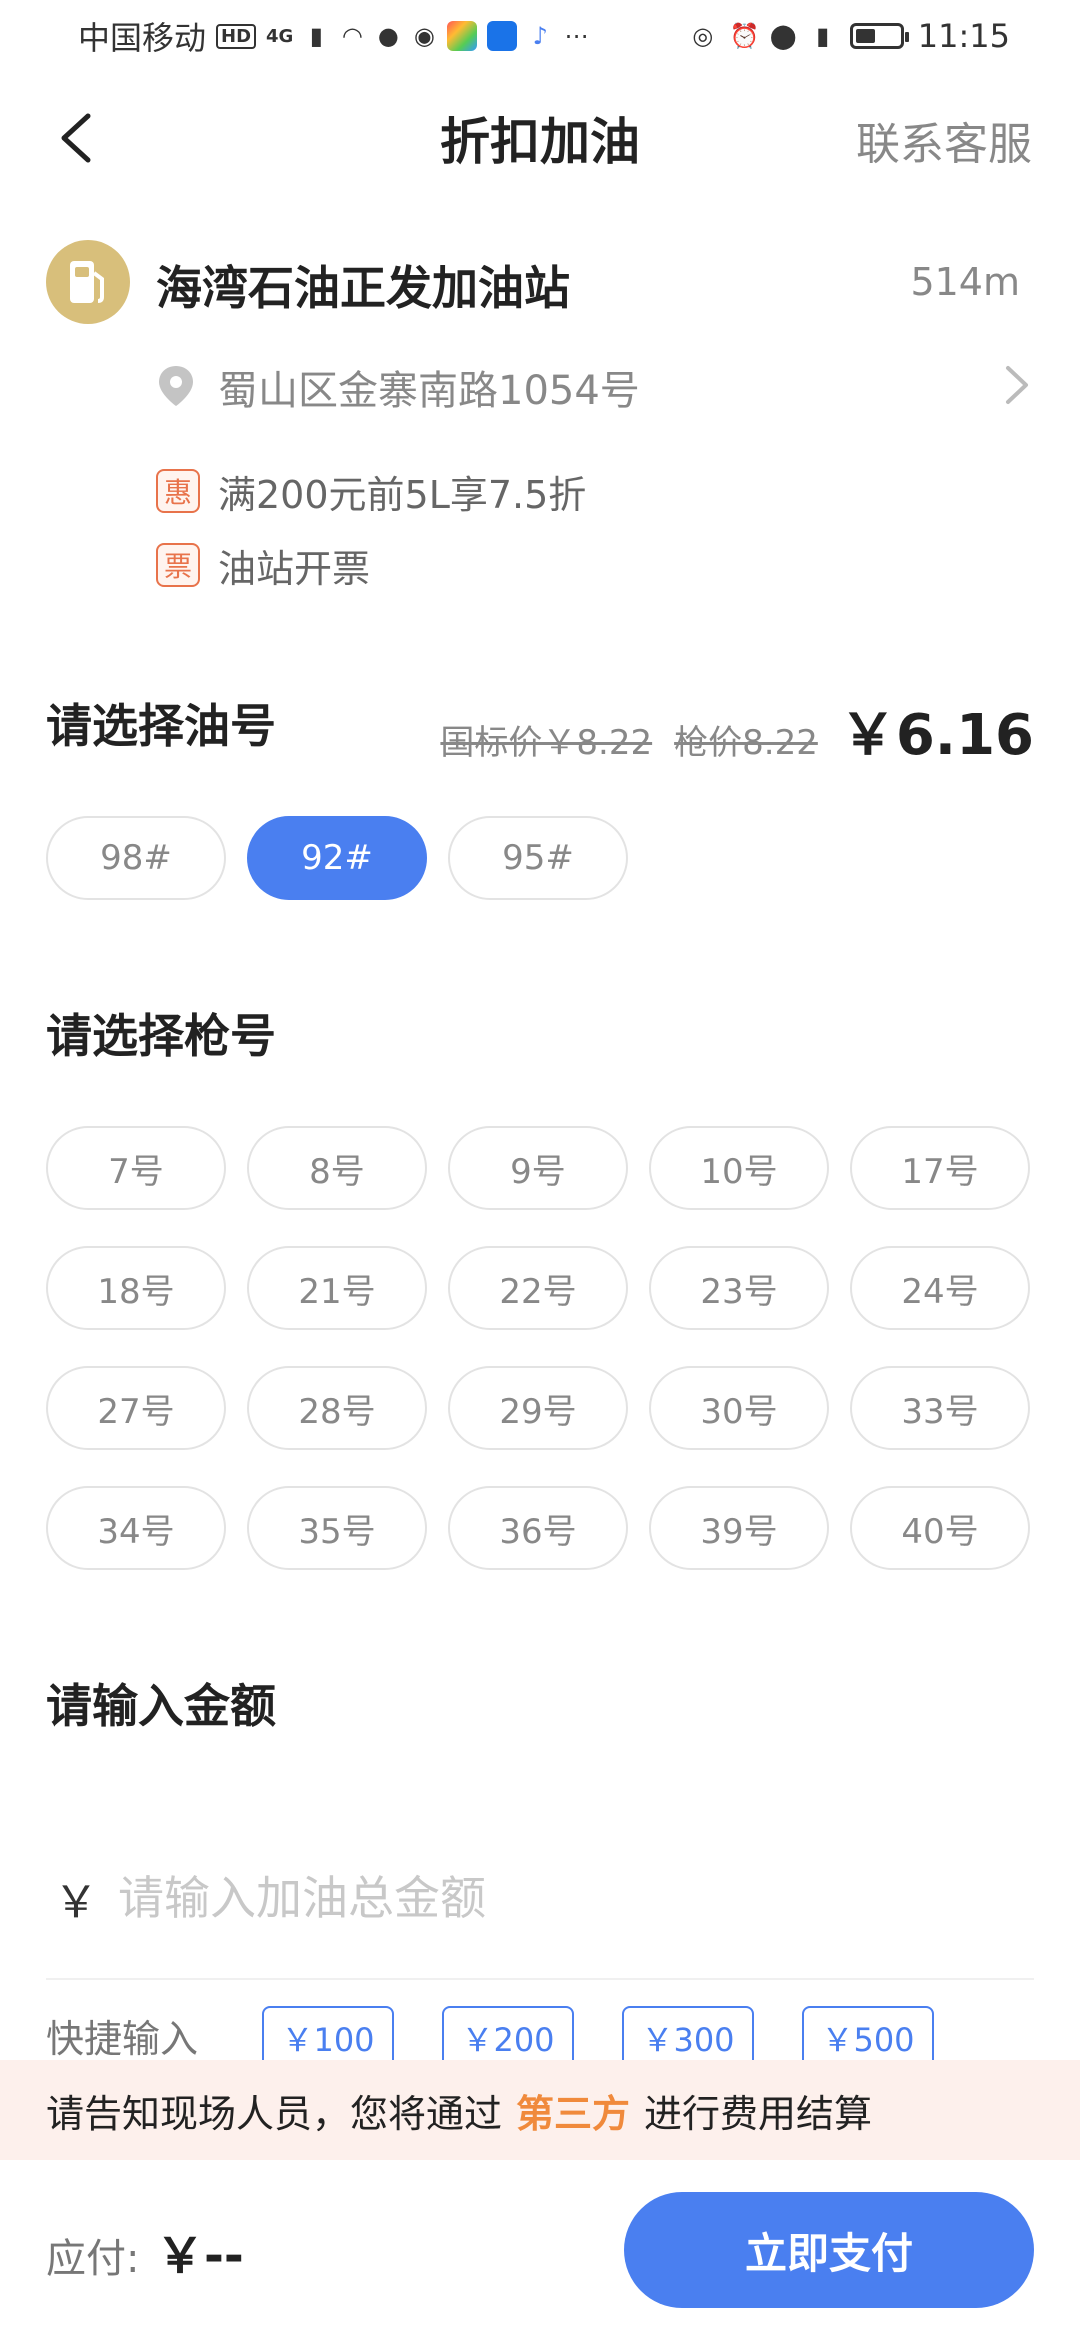 This screenshot has height=2340, width=1080. I want to click on map-pin-icon, so click(176, 386).